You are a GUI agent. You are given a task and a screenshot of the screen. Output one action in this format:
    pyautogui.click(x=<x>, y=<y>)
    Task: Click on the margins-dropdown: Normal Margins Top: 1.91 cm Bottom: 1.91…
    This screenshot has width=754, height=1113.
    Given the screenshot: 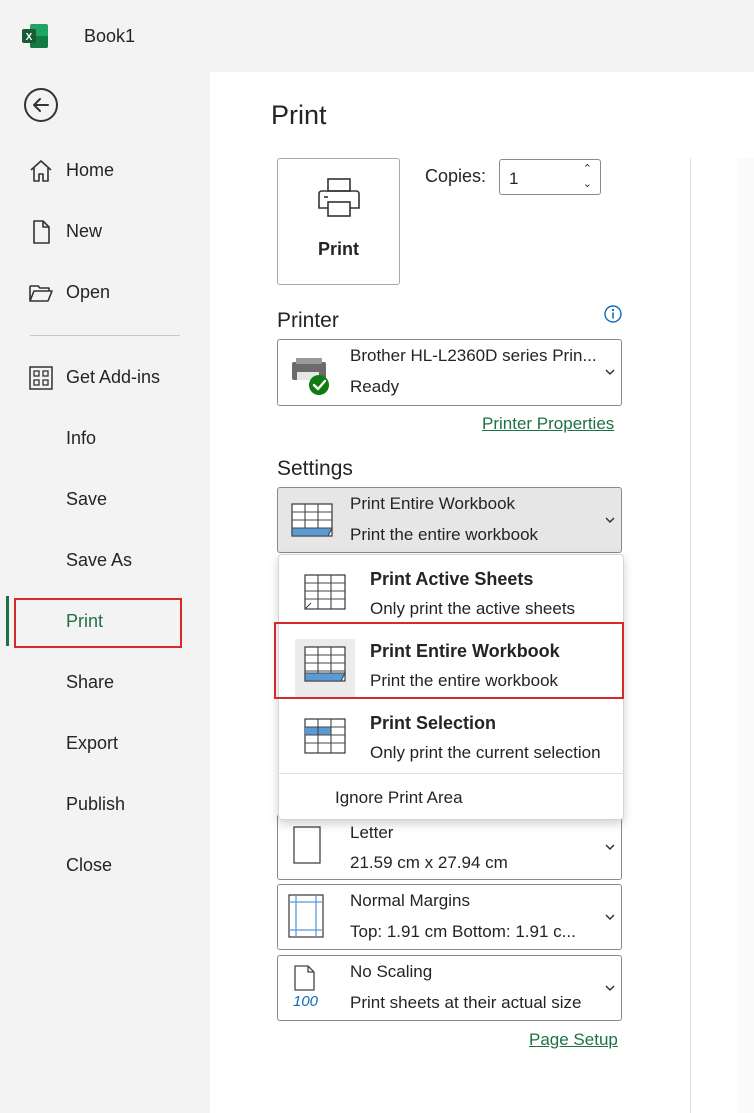 What is the action you would take?
    pyautogui.click(x=449, y=917)
    